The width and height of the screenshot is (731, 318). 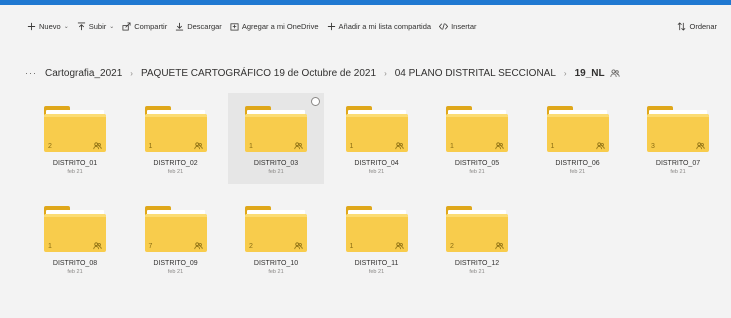 I want to click on folder-tile: 2 DISTRITO_12feb 21, so click(x=477, y=238).